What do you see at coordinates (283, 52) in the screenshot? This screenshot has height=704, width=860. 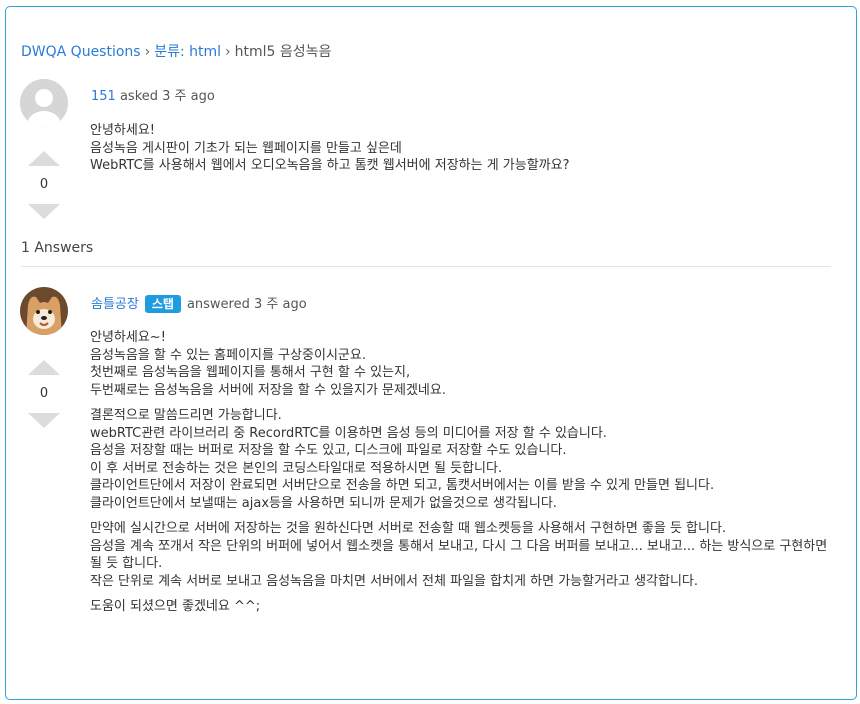 I see `breadcrumb-current: html5 음성녹음` at bounding box center [283, 52].